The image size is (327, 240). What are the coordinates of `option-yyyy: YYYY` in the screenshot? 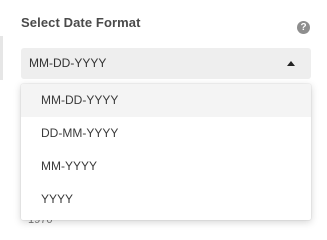 It's located at (166, 199).